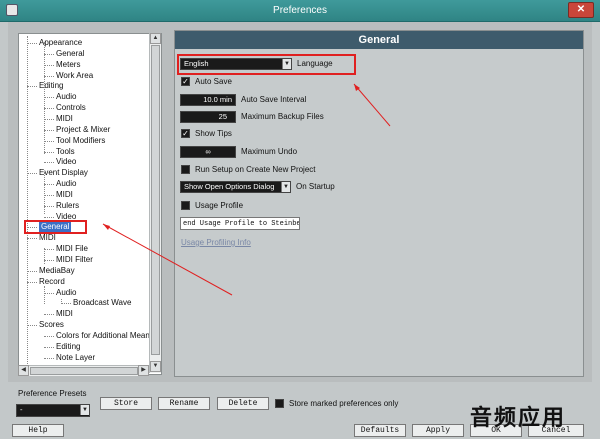  What do you see at coordinates (266, 64) in the screenshot?
I see `language-highlight-box` at bounding box center [266, 64].